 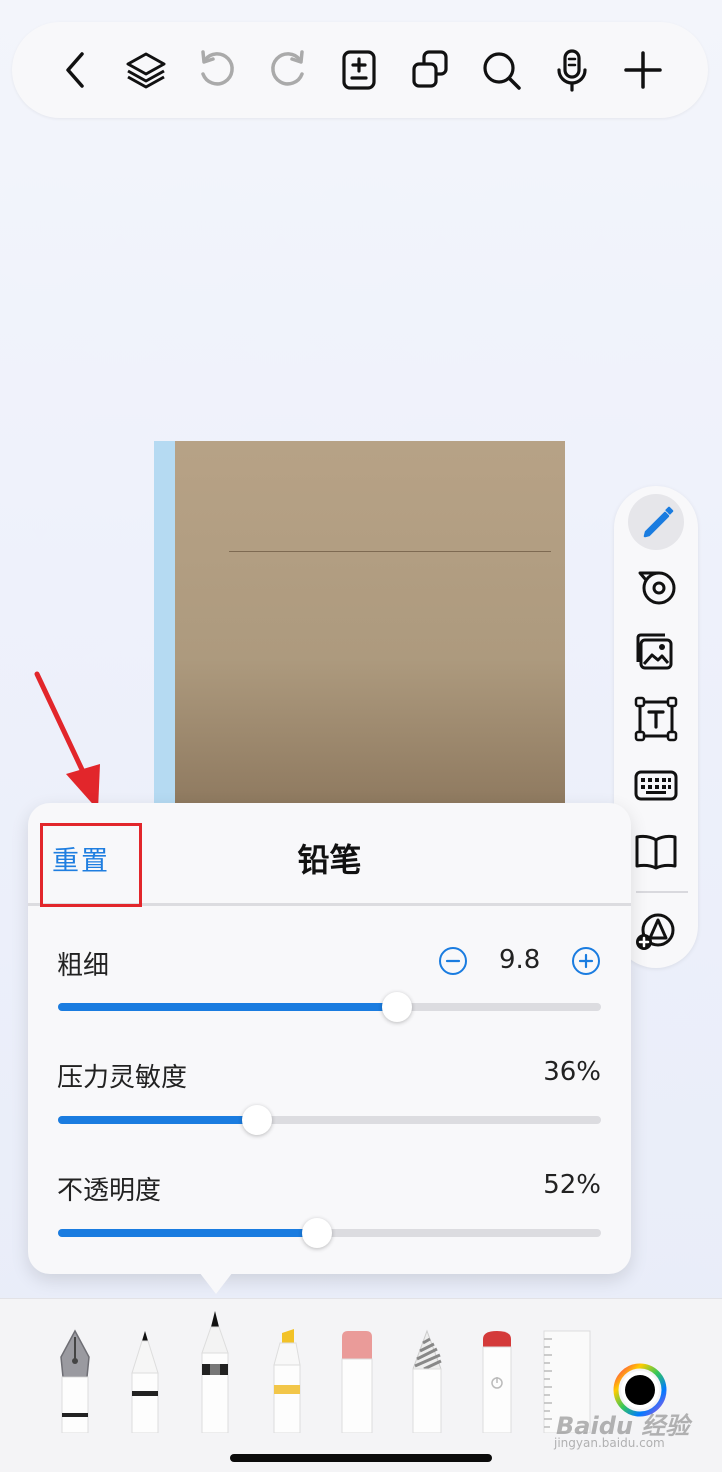 I want to click on ballpoint-pen-tool, so click(x=145, y=1381).